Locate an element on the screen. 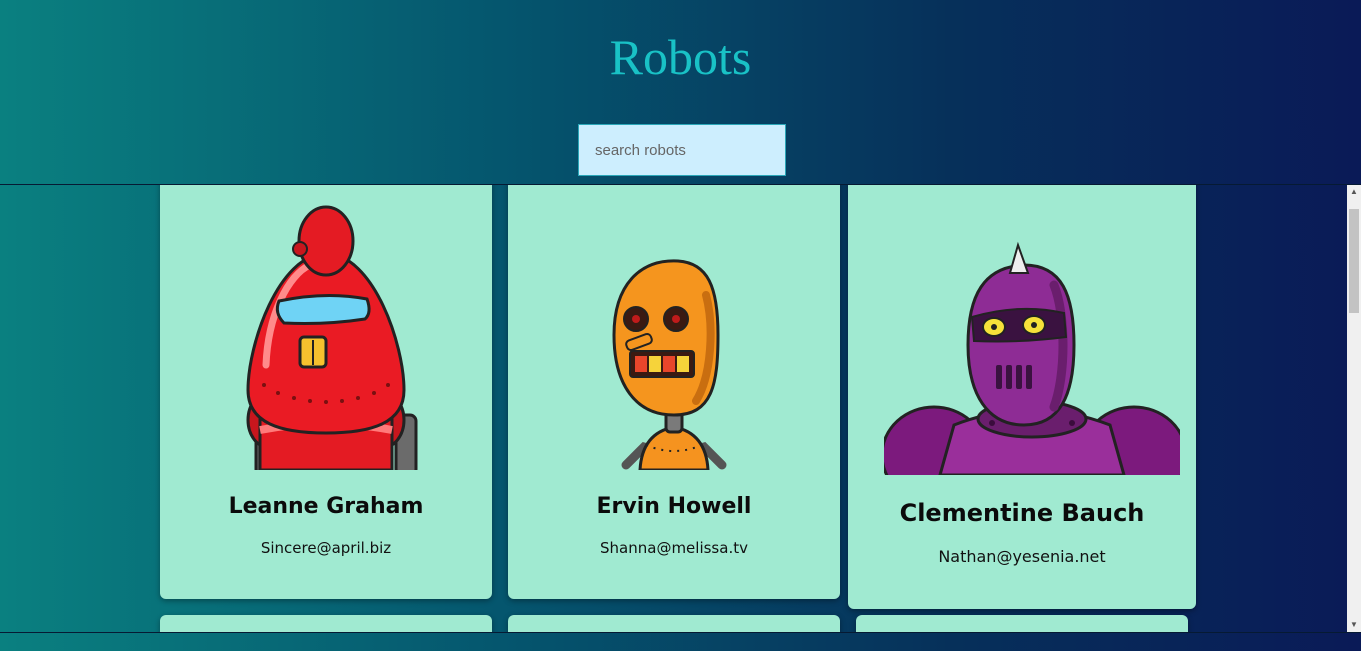 The image size is (1361, 651). robot-name: Clementine Bauch is located at coordinates (1022, 513).